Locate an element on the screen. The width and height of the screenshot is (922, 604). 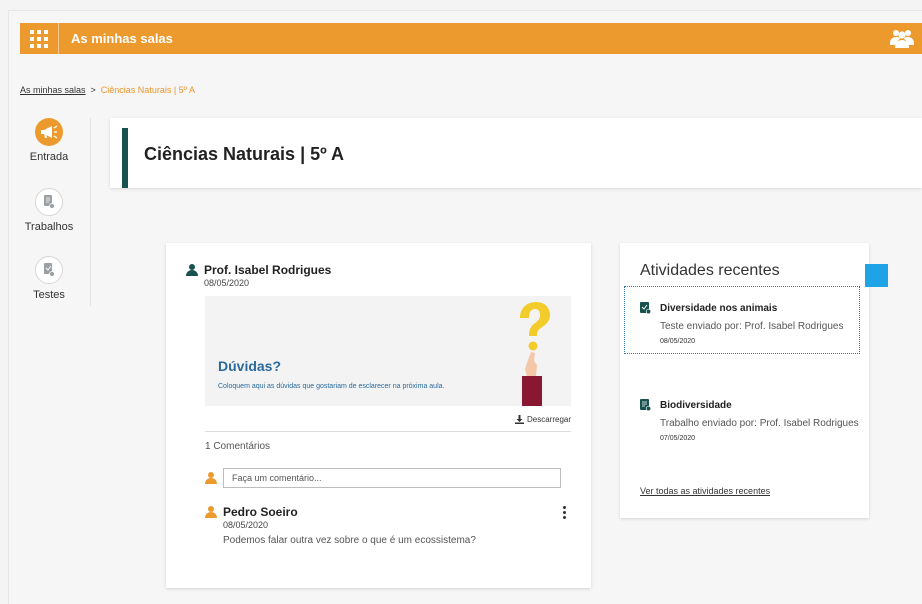
comment-author: Pedro Soeiro is located at coordinates (260, 512).